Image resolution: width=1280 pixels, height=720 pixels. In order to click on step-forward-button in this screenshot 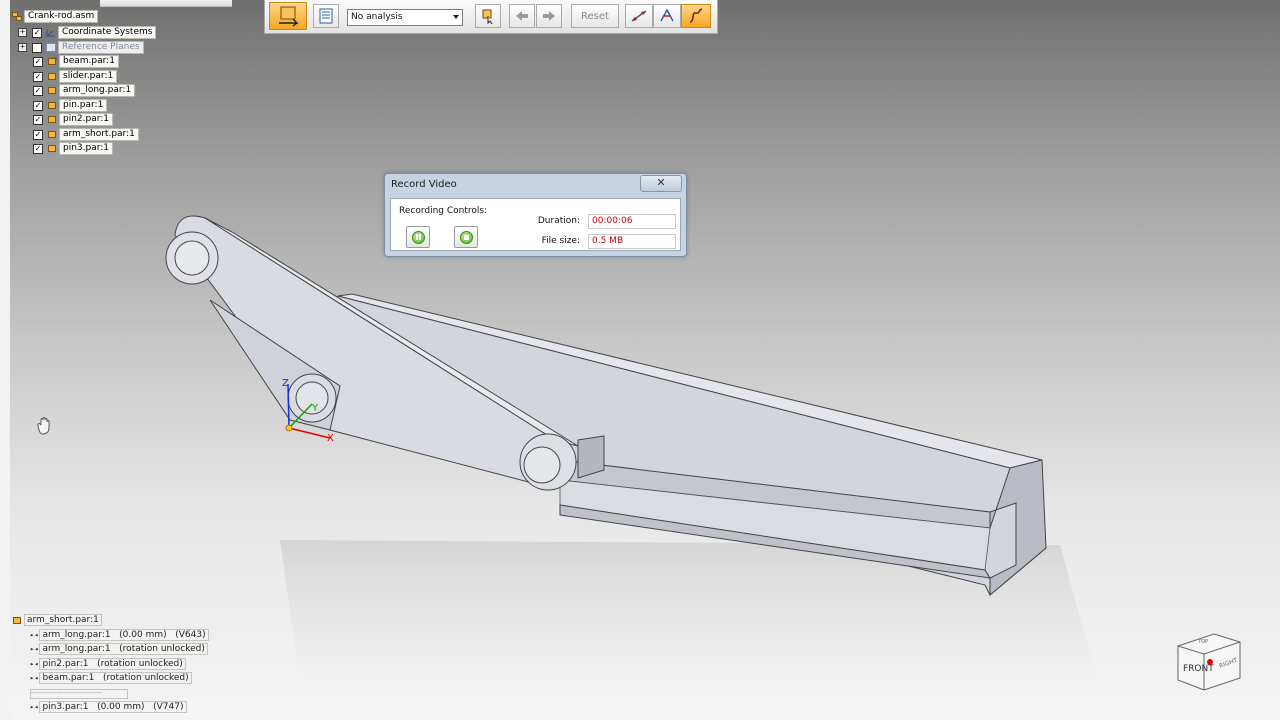, I will do `click(549, 16)`.